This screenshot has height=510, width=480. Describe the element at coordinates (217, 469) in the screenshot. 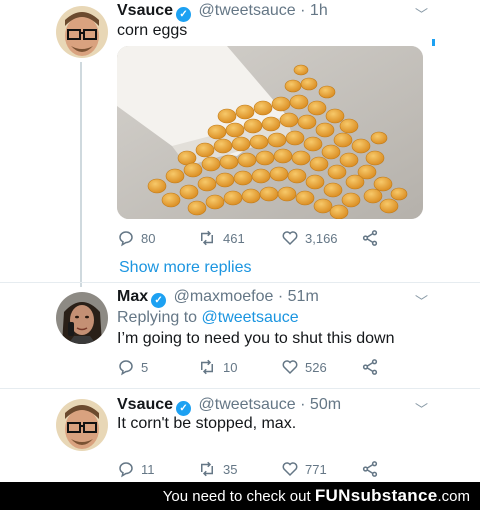

I see `retweet-button: 35` at that location.